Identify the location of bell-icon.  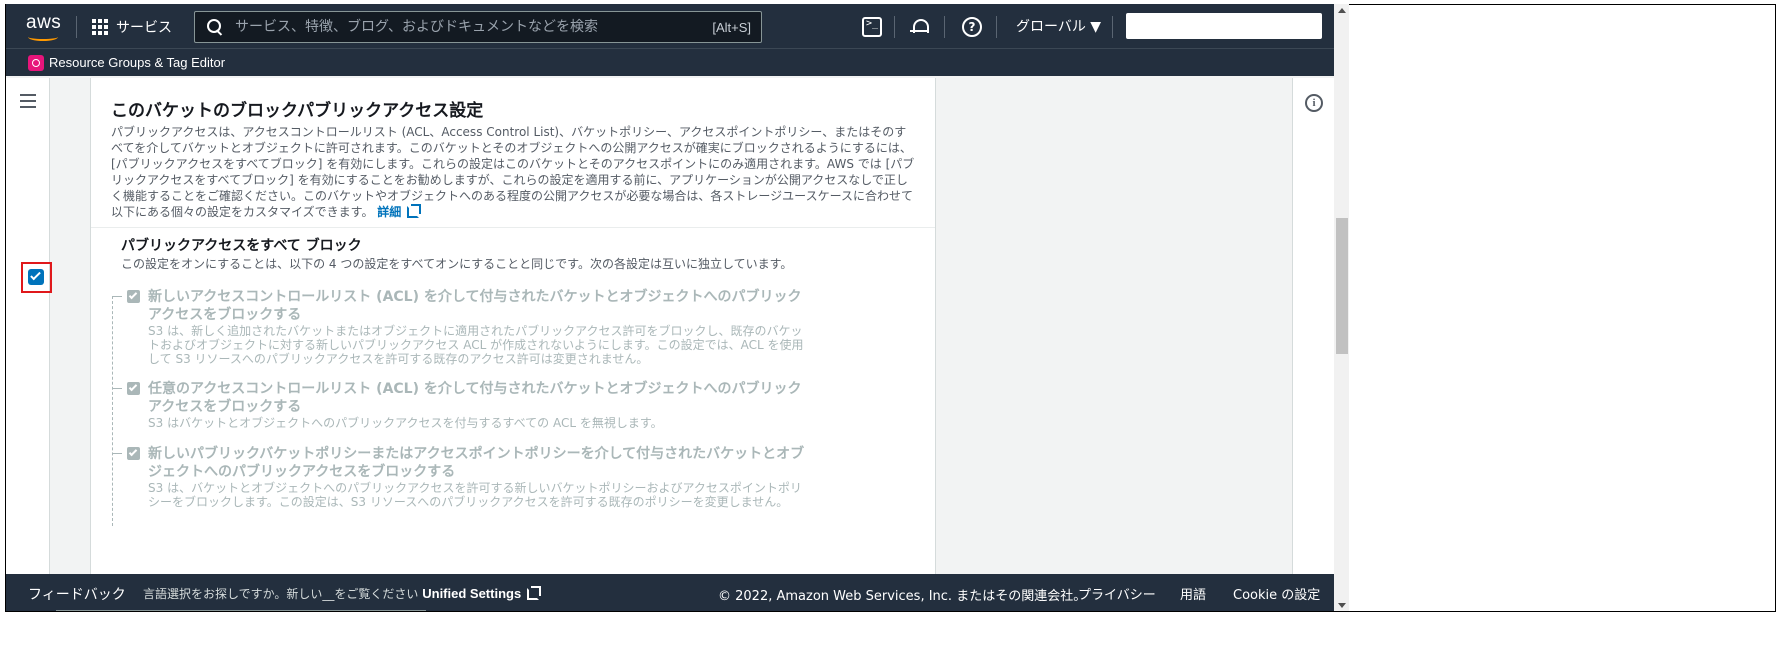
(920, 27).